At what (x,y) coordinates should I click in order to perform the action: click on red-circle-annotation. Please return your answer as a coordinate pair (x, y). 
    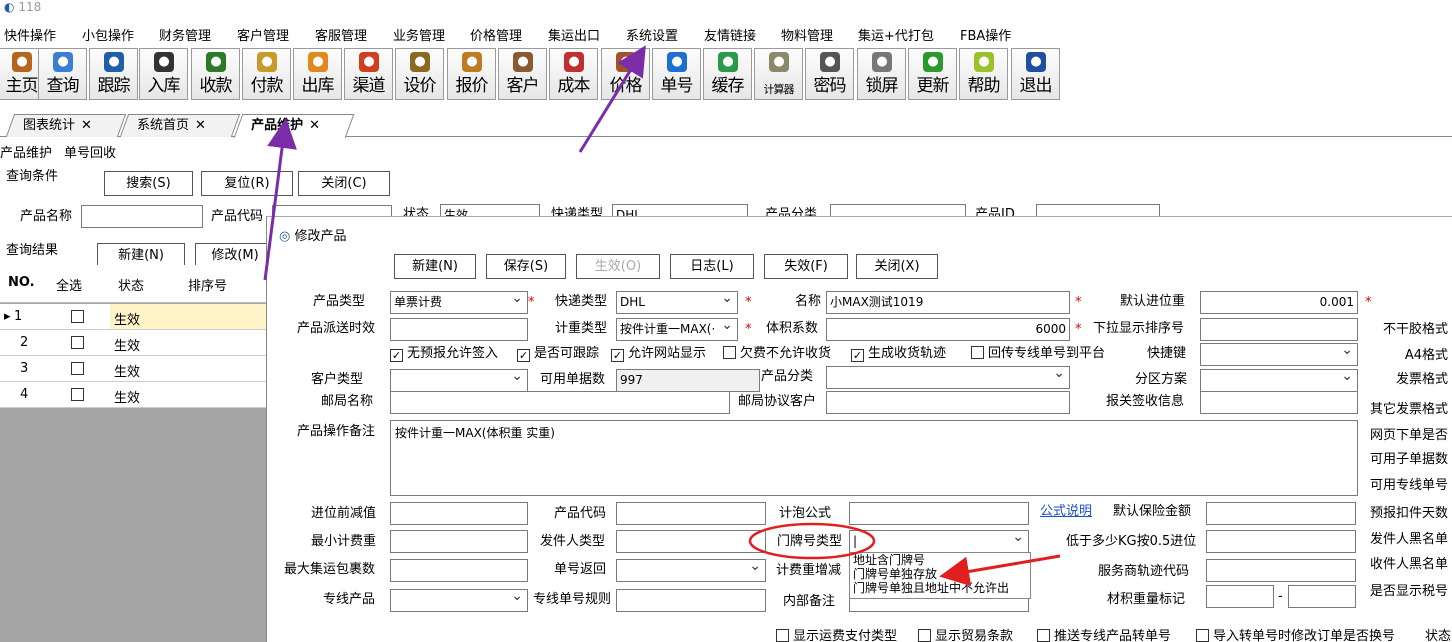
    Looking at the image, I should click on (812, 541).